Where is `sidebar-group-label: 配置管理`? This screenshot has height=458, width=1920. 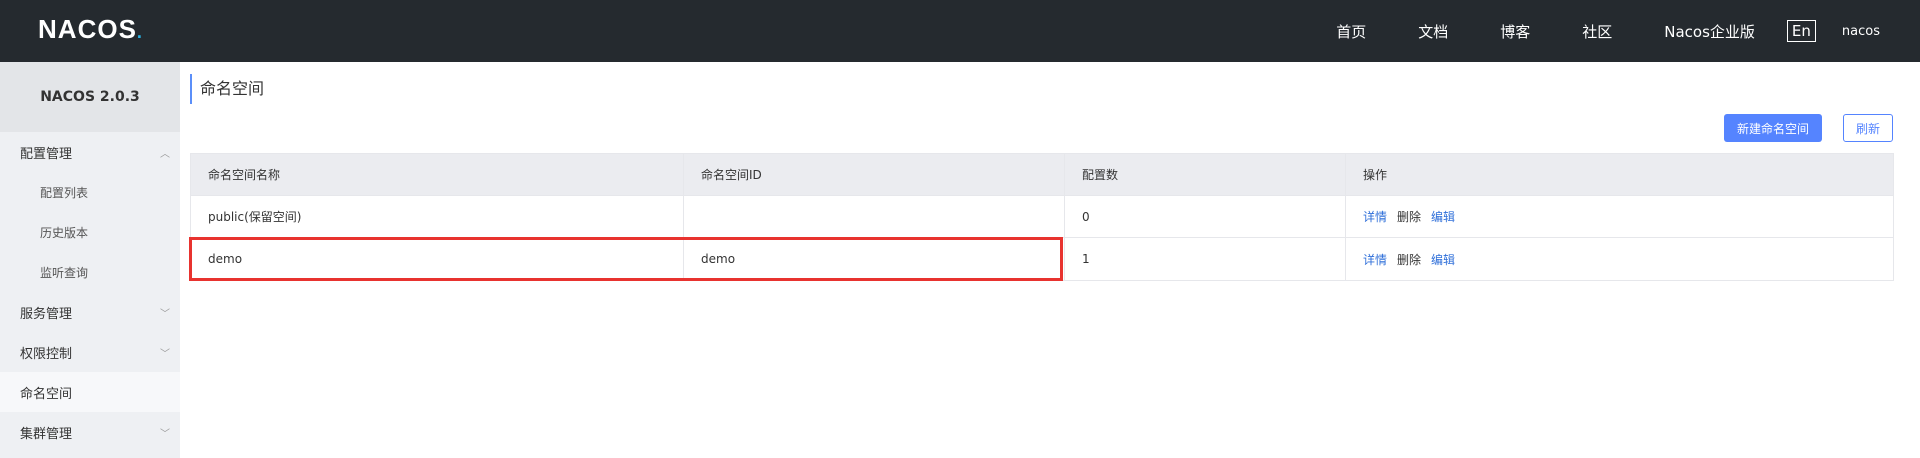
sidebar-group-label: 配置管理 is located at coordinates (46, 154).